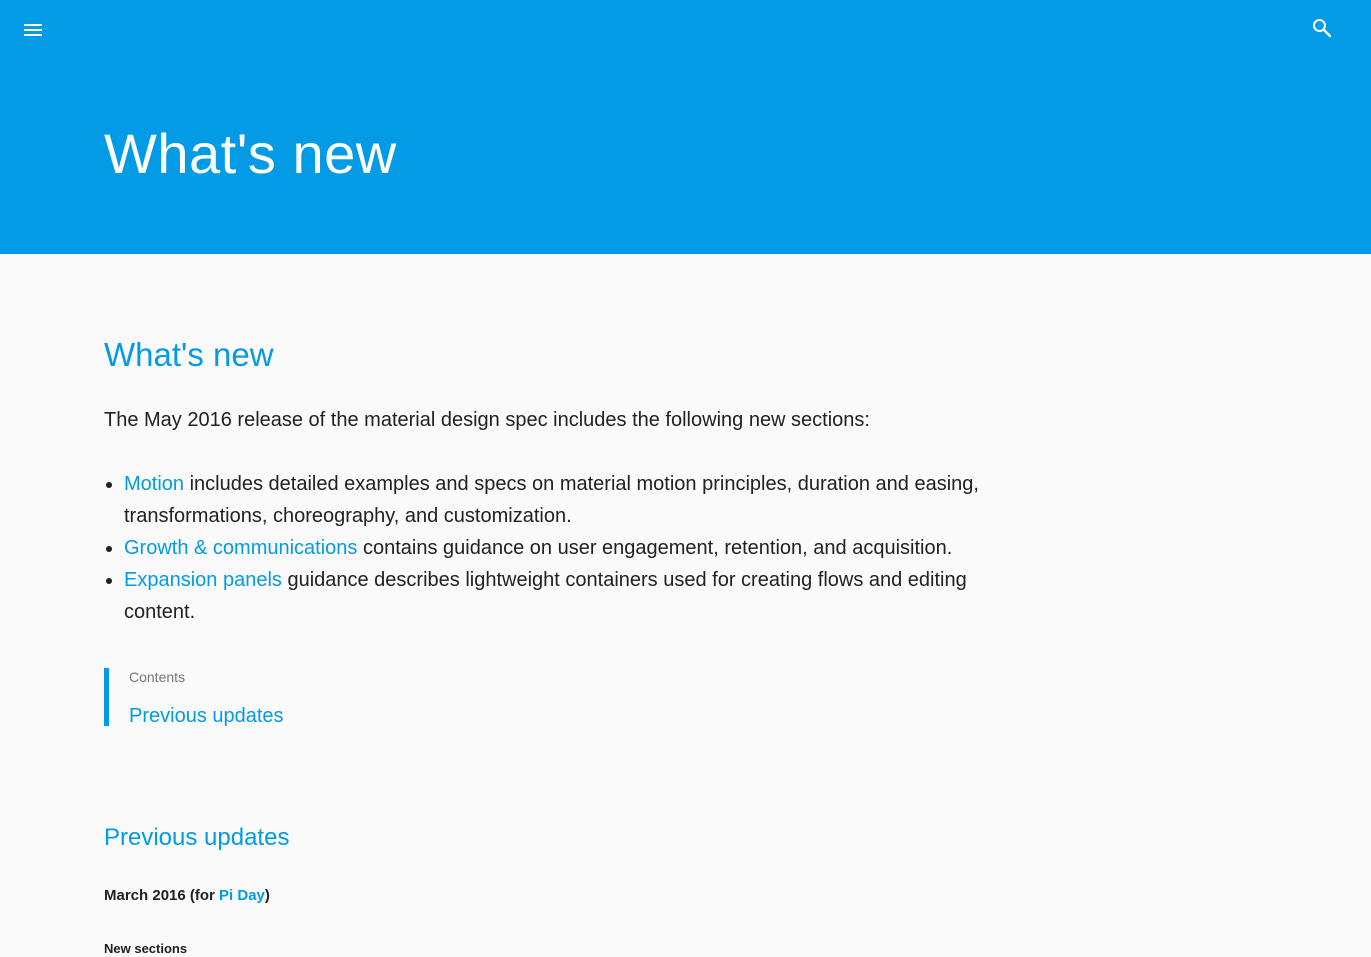  What do you see at coordinates (34, 30) in the screenshot?
I see `menu-icon` at bounding box center [34, 30].